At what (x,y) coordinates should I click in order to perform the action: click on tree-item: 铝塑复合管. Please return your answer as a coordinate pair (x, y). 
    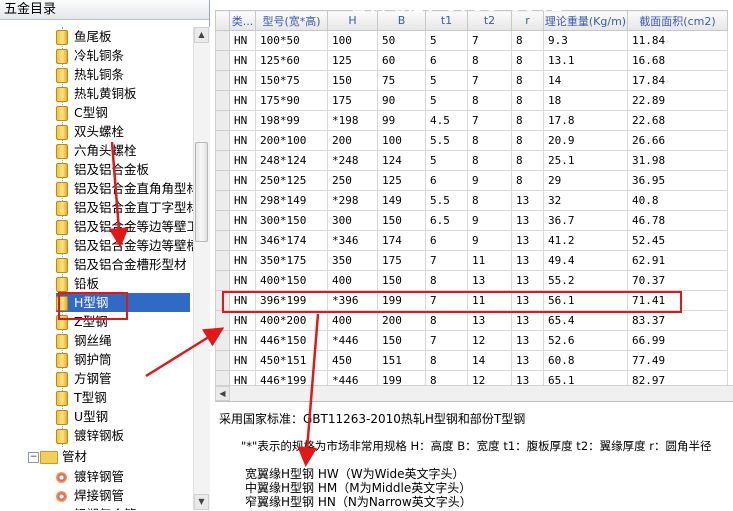
    Looking at the image, I should click on (96, 507).